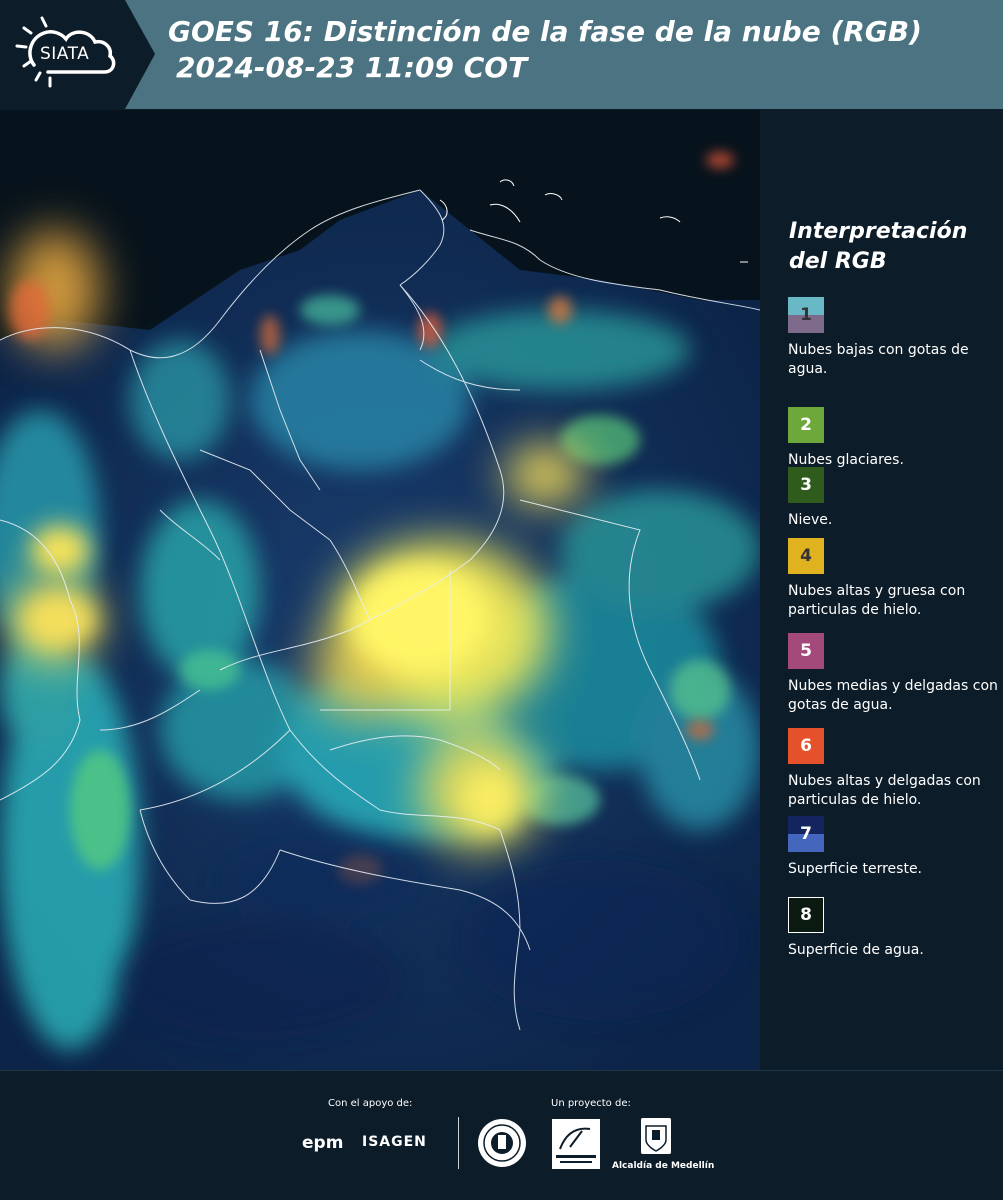 This screenshot has width=1003, height=1200. What do you see at coordinates (893, 338) in the screenshot?
I see `legend-item-1: 1 Nubes bajas con gotas de agua.` at bounding box center [893, 338].